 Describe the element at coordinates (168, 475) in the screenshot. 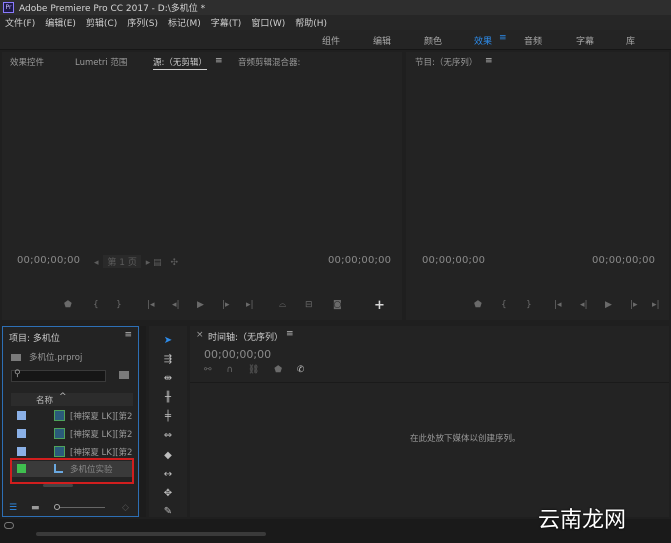

I see `slide-tool-icon: ↔` at that location.